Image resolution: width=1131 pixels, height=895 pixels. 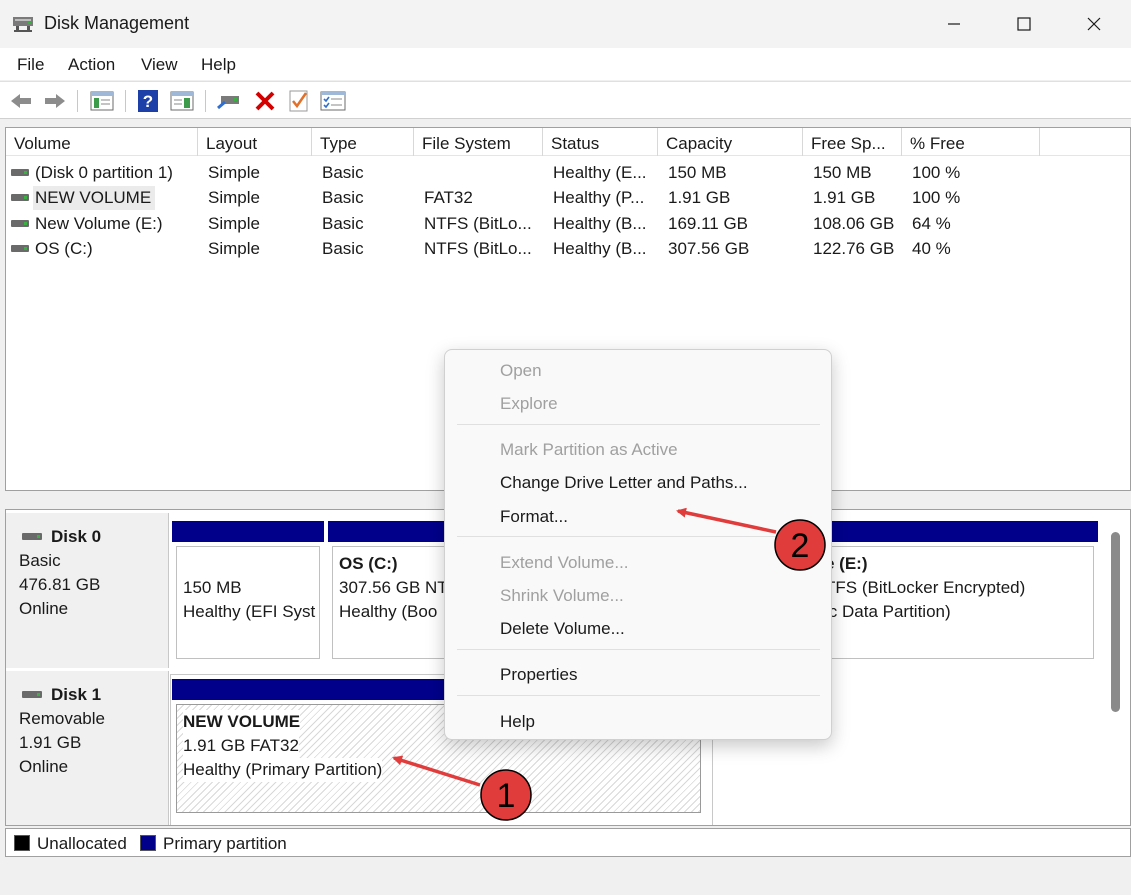 What do you see at coordinates (600, 142) in the screenshot?
I see `column-header-status: Status` at bounding box center [600, 142].